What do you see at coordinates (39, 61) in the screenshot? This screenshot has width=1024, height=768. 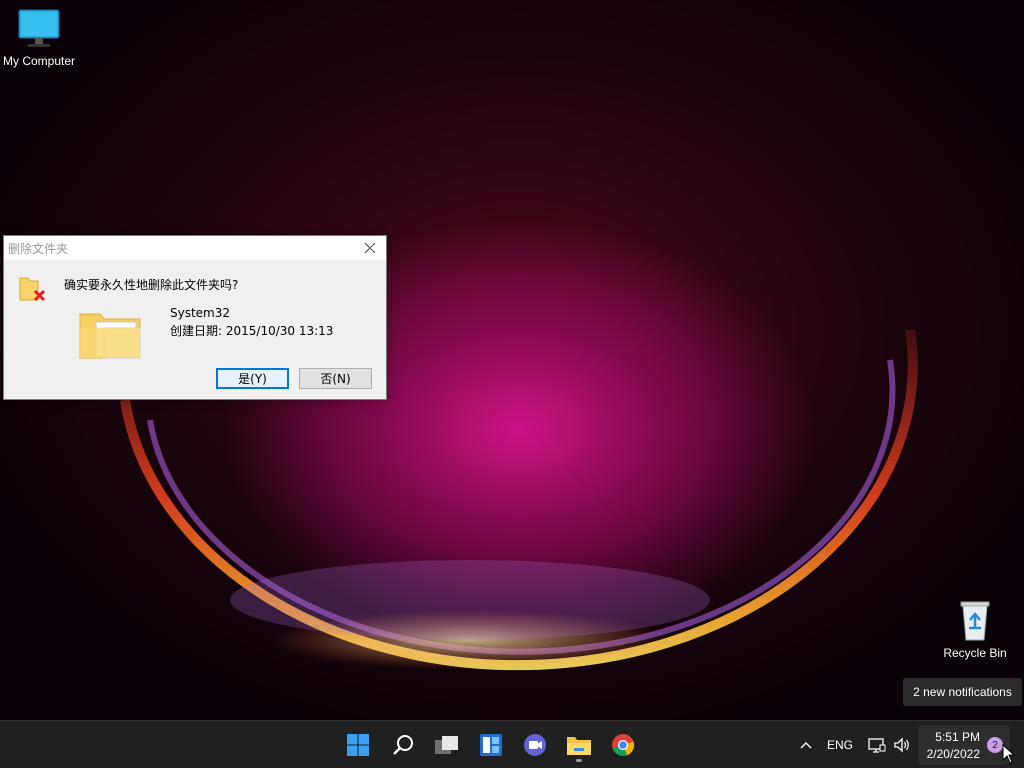 I see `desktop-icon-label: My Computer` at bounding box center [39, 61].